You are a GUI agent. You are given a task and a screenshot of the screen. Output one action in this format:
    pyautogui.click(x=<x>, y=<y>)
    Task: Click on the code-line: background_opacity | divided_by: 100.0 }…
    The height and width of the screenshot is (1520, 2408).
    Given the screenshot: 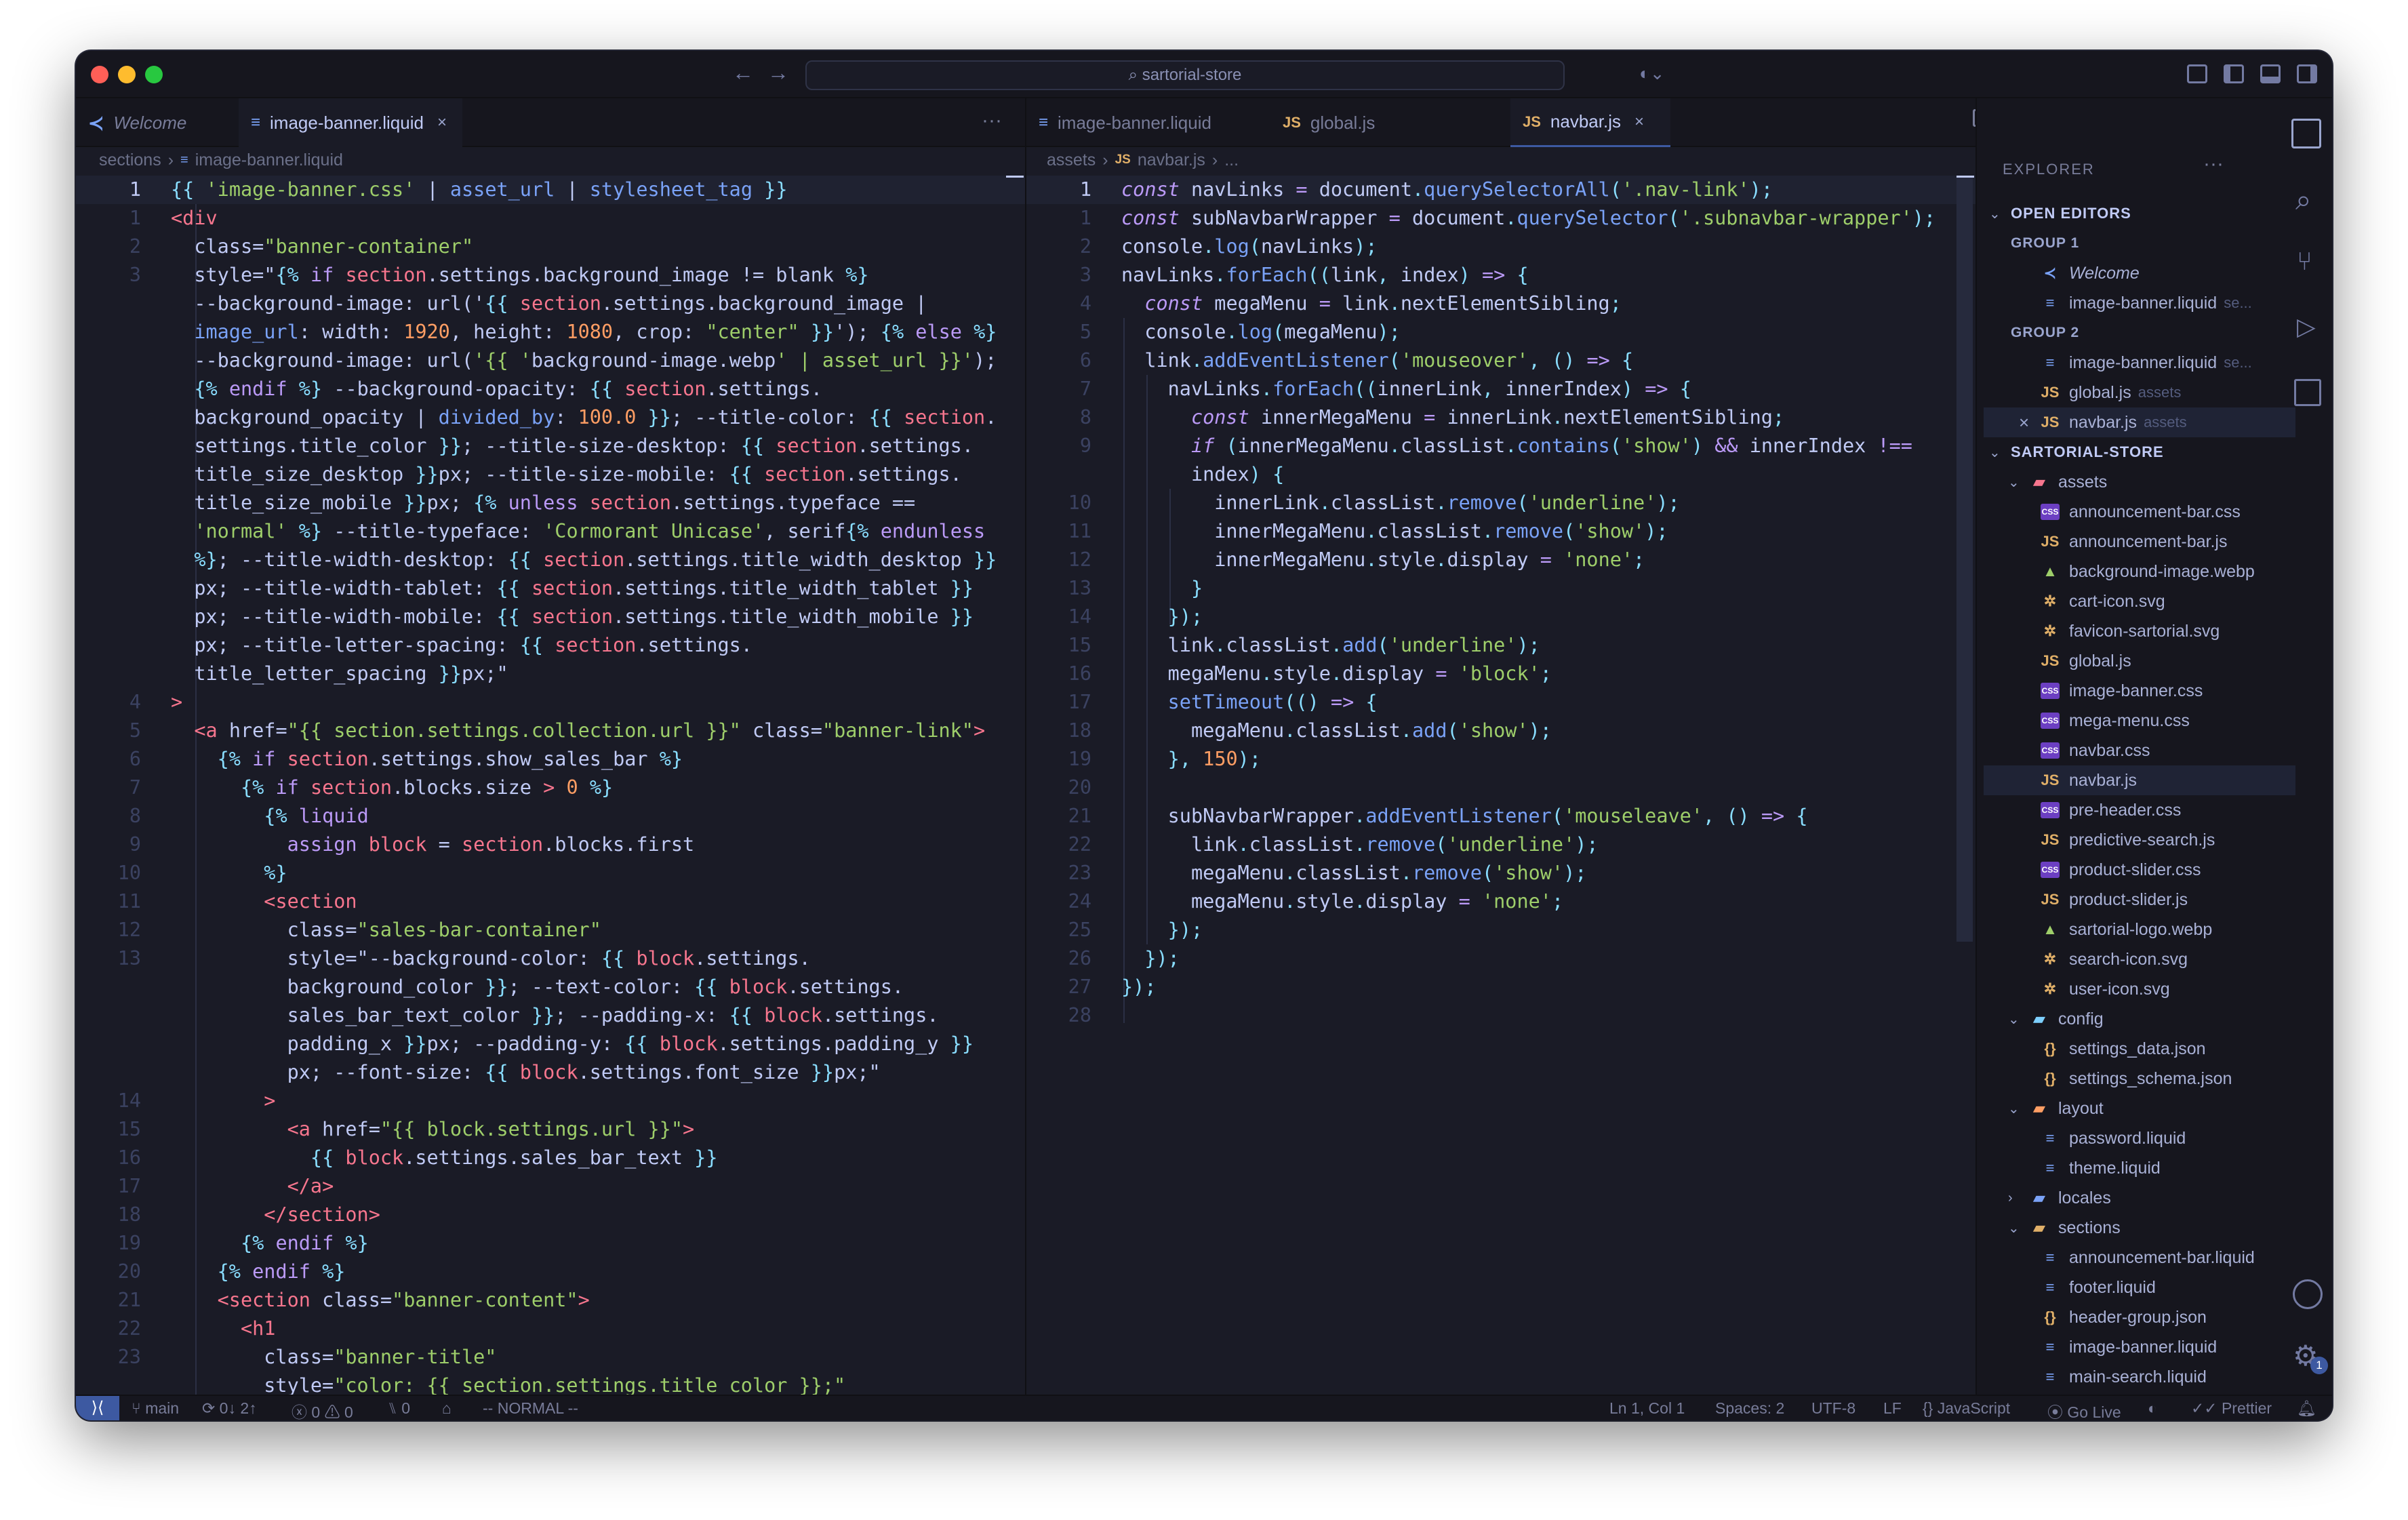 What is the action you would take?
    pyautogui.click(x=550, y=417)
    